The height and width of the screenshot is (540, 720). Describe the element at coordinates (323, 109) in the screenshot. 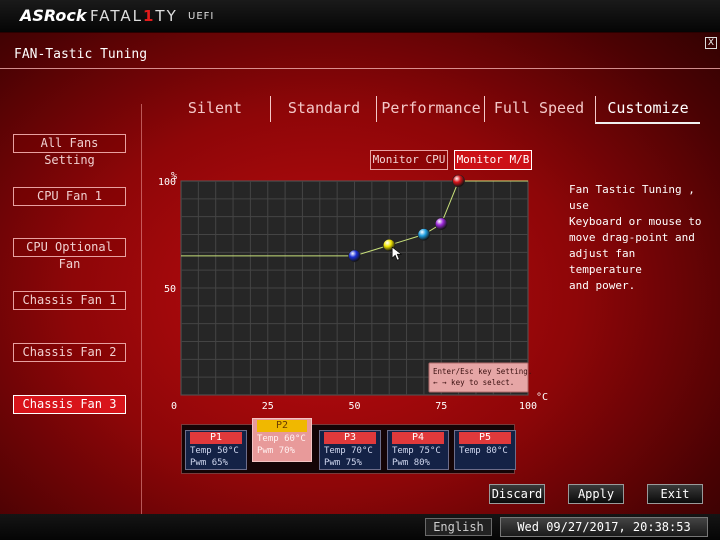

I see `tab-standard: Standard` at that location.